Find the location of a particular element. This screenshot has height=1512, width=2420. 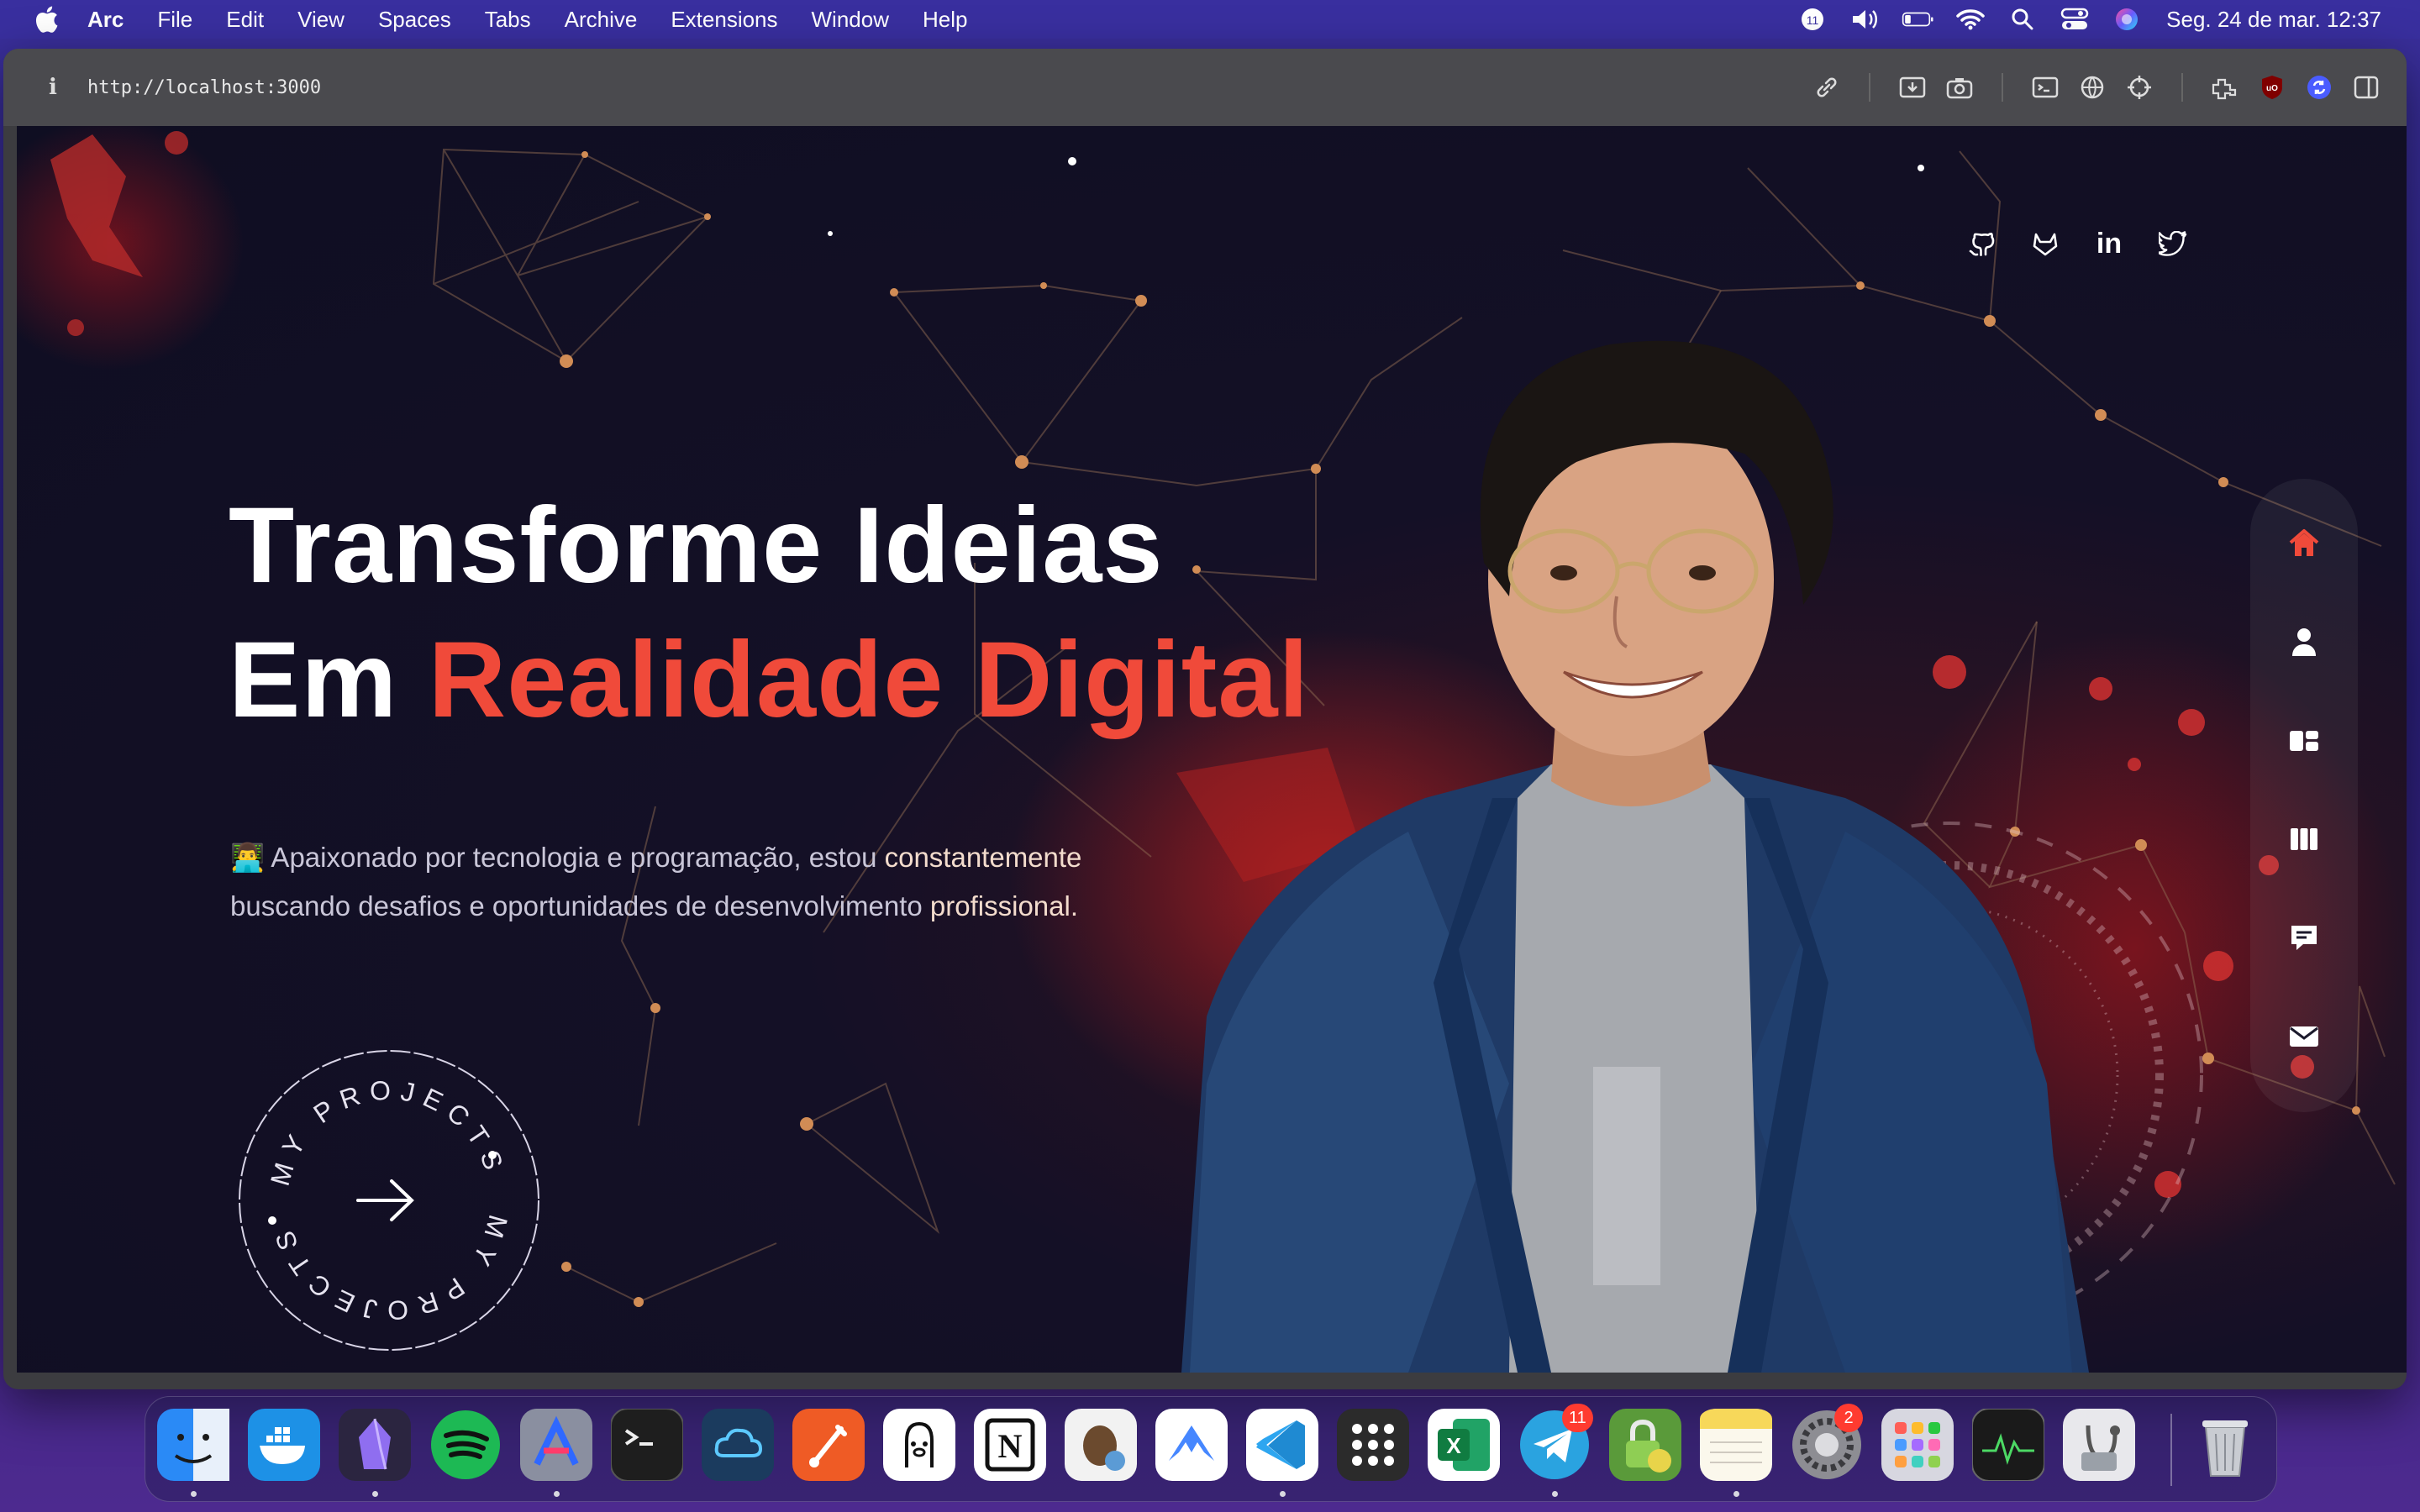

developer-console-icon is located at coordinates (2045, 87).